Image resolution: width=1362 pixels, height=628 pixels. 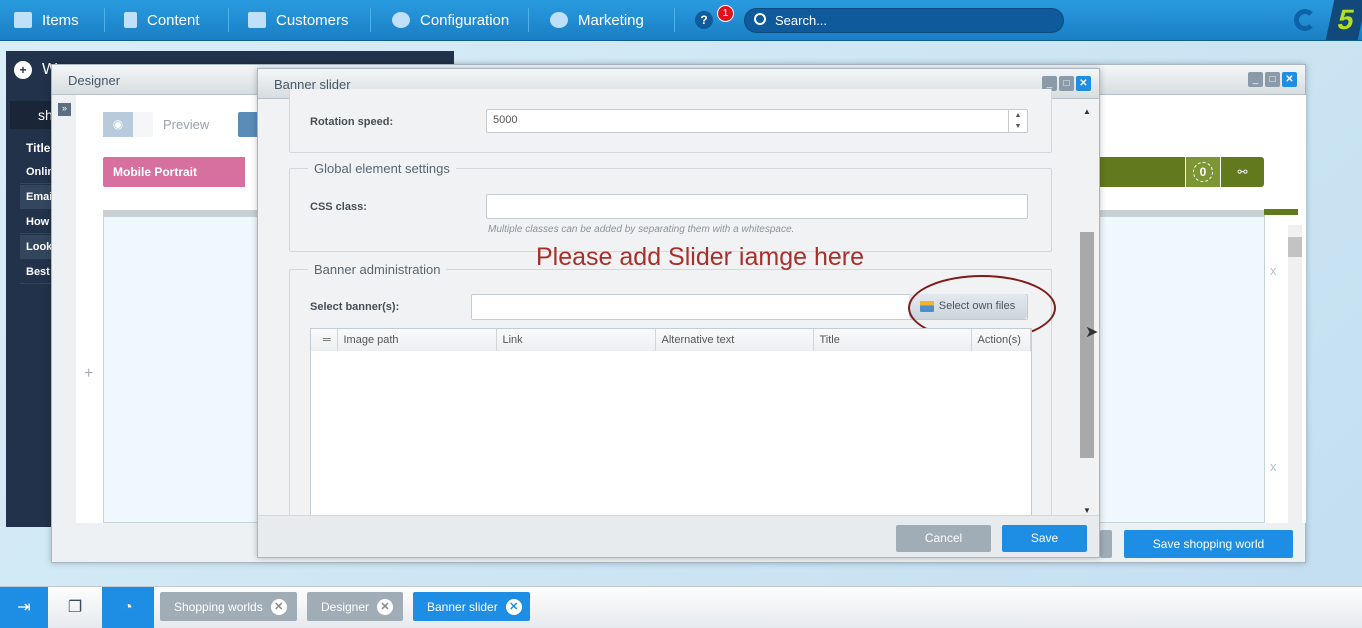 I want to click on cancel-button: Cancel, so click(x=943, y=538).